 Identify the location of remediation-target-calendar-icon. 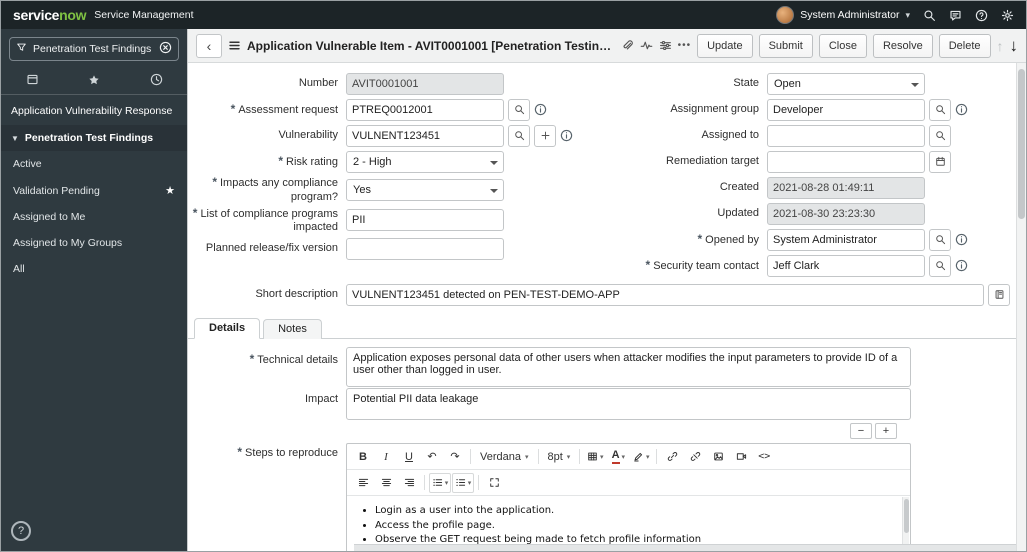
(940, 161).